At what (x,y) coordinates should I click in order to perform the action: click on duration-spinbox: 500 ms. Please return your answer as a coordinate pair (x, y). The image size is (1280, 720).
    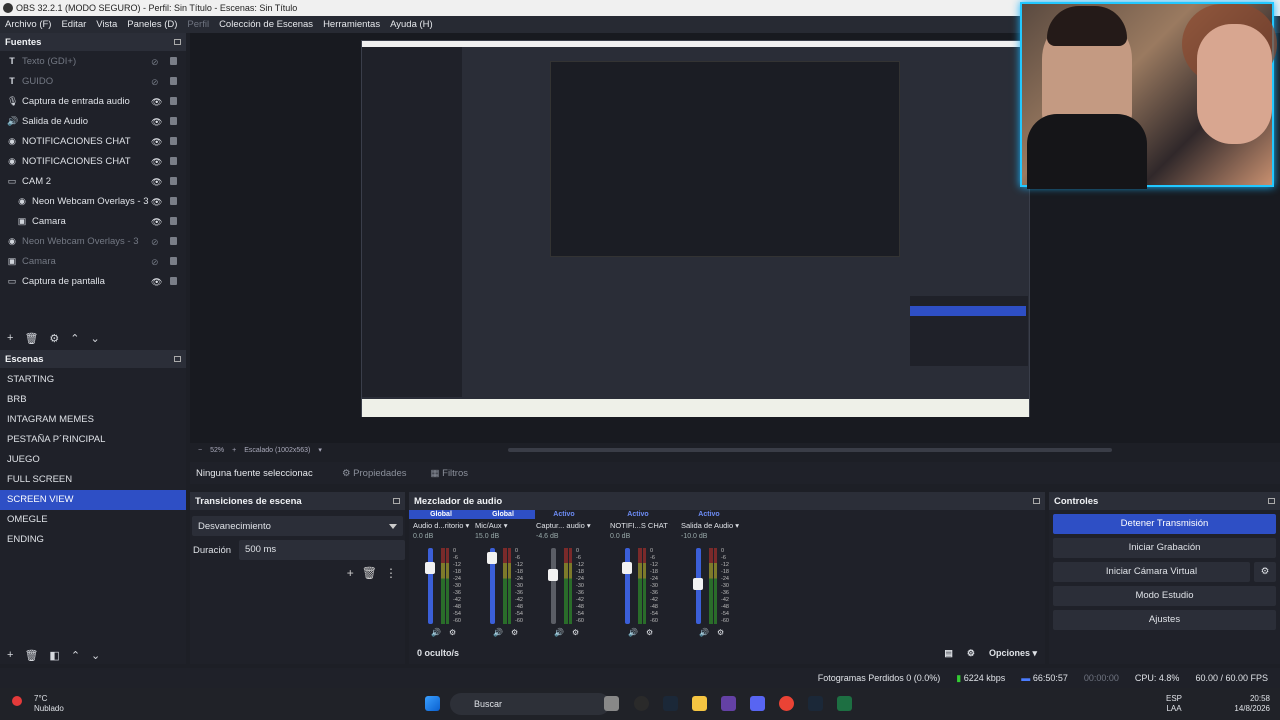
    Looking at the image, I should click on (322, 550).